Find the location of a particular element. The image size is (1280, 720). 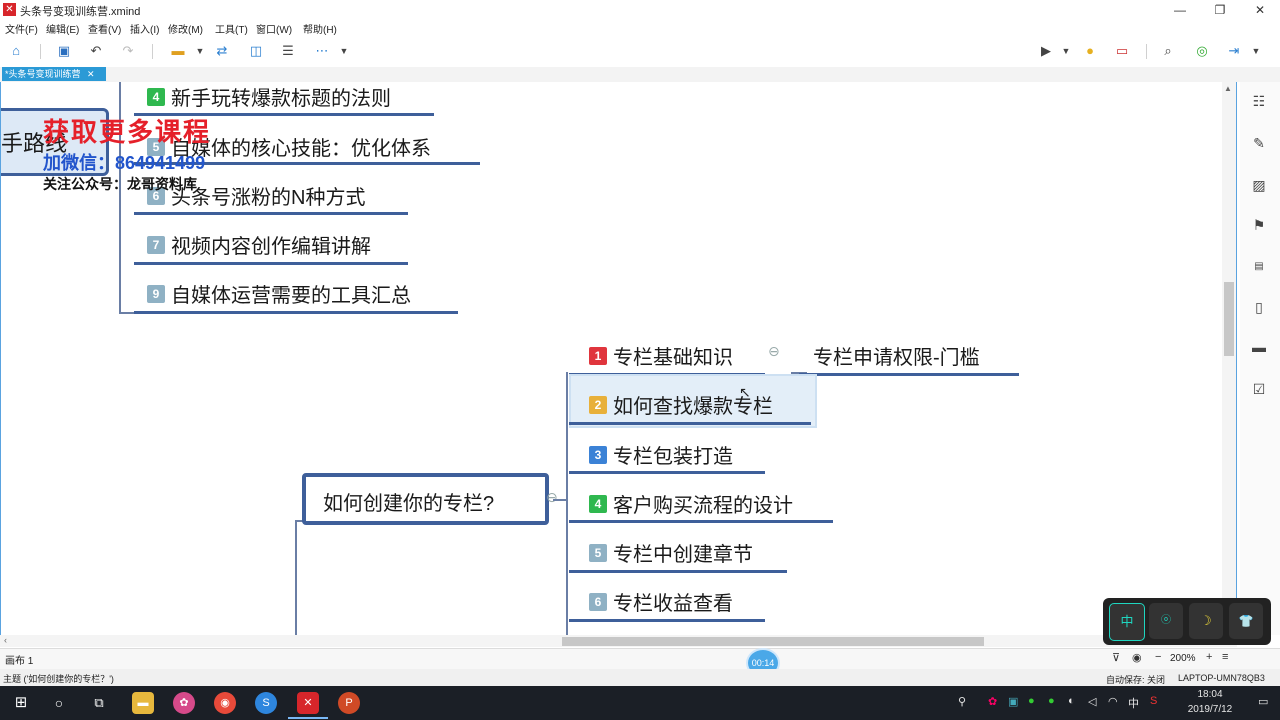

note-icon: ▤ is located at coordinates (1259, 267).